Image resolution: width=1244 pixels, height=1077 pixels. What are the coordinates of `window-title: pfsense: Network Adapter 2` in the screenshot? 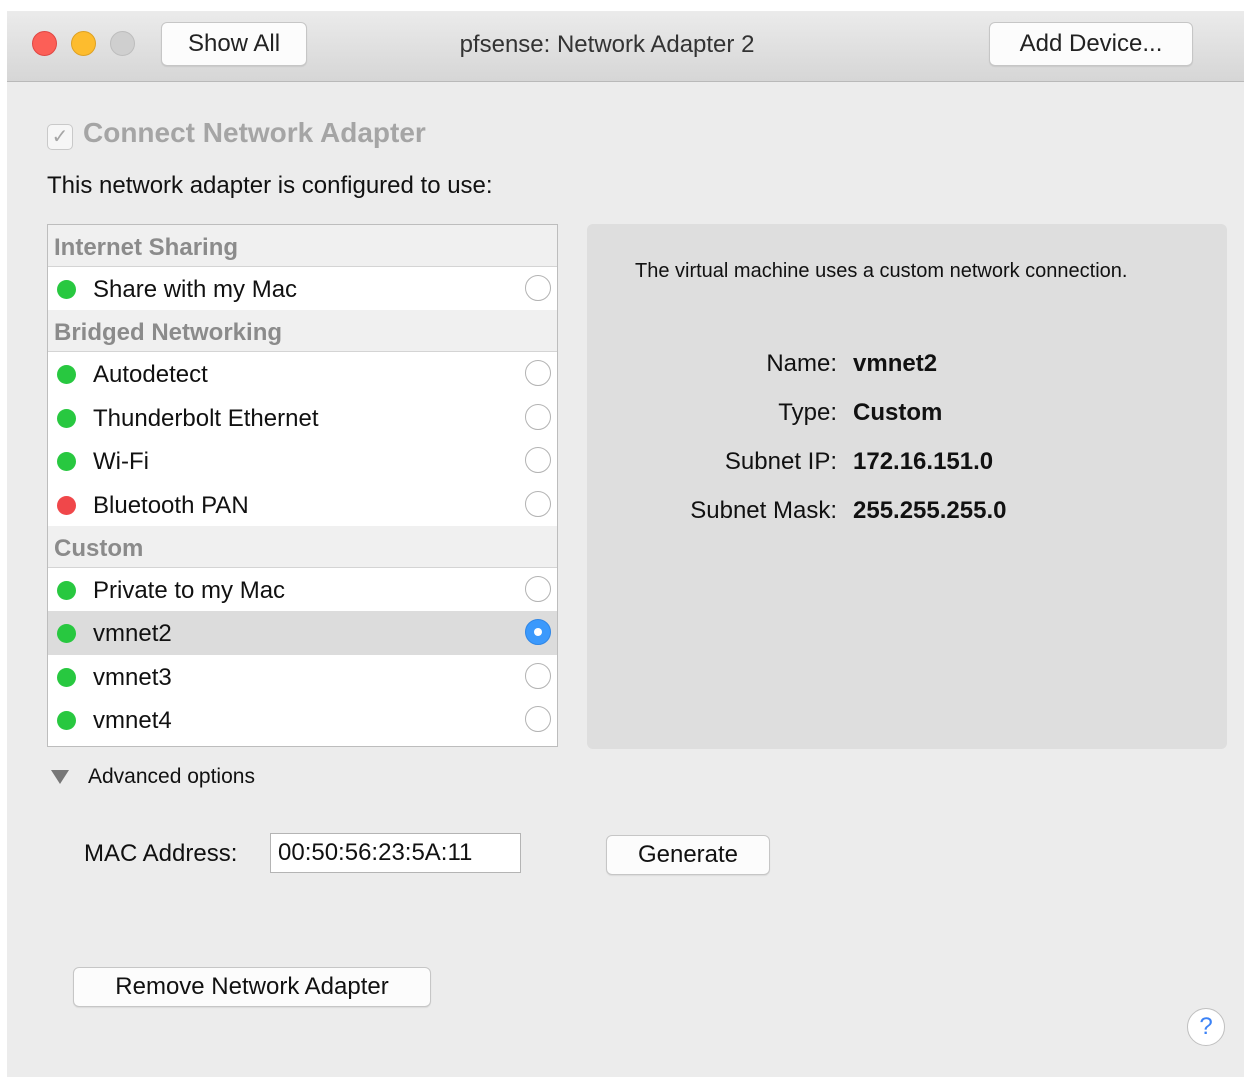 It's located at (607, 44).